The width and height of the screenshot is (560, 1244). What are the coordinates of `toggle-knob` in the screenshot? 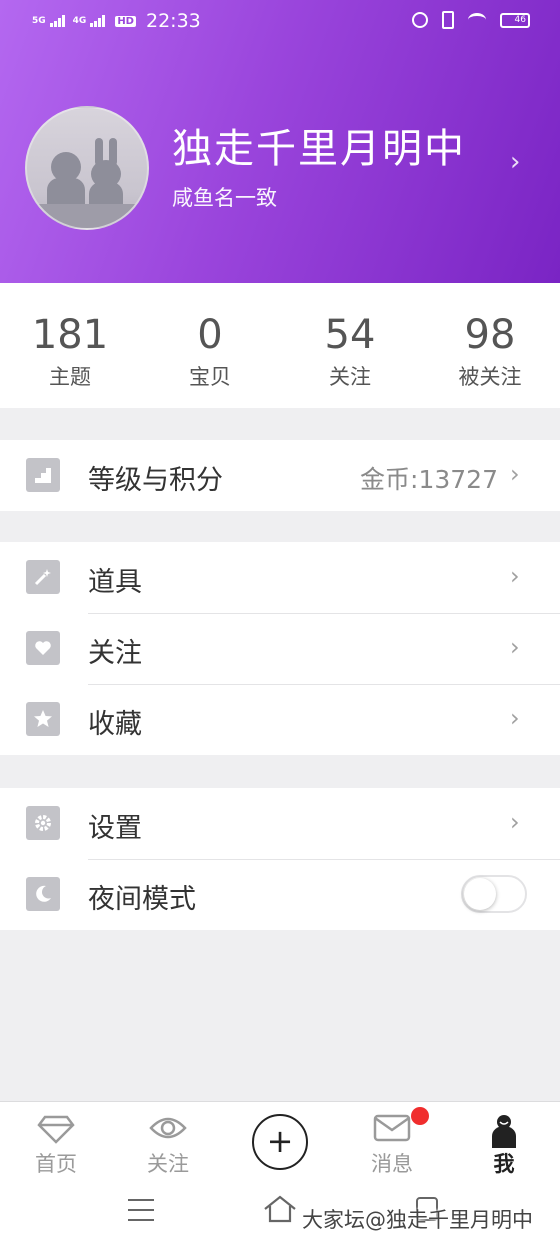 It's located at (480, 894).